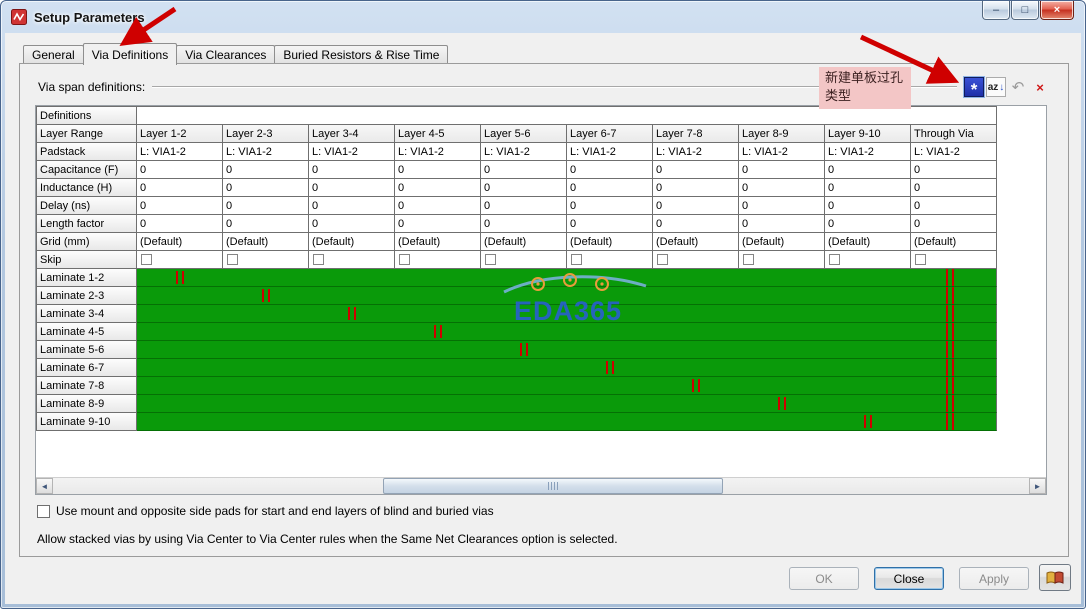  What do you see at coordinates (524, 170) in the screenshot?
I see `cell-capacitance-f-0-4: 0` at bounding box center [524, 170].